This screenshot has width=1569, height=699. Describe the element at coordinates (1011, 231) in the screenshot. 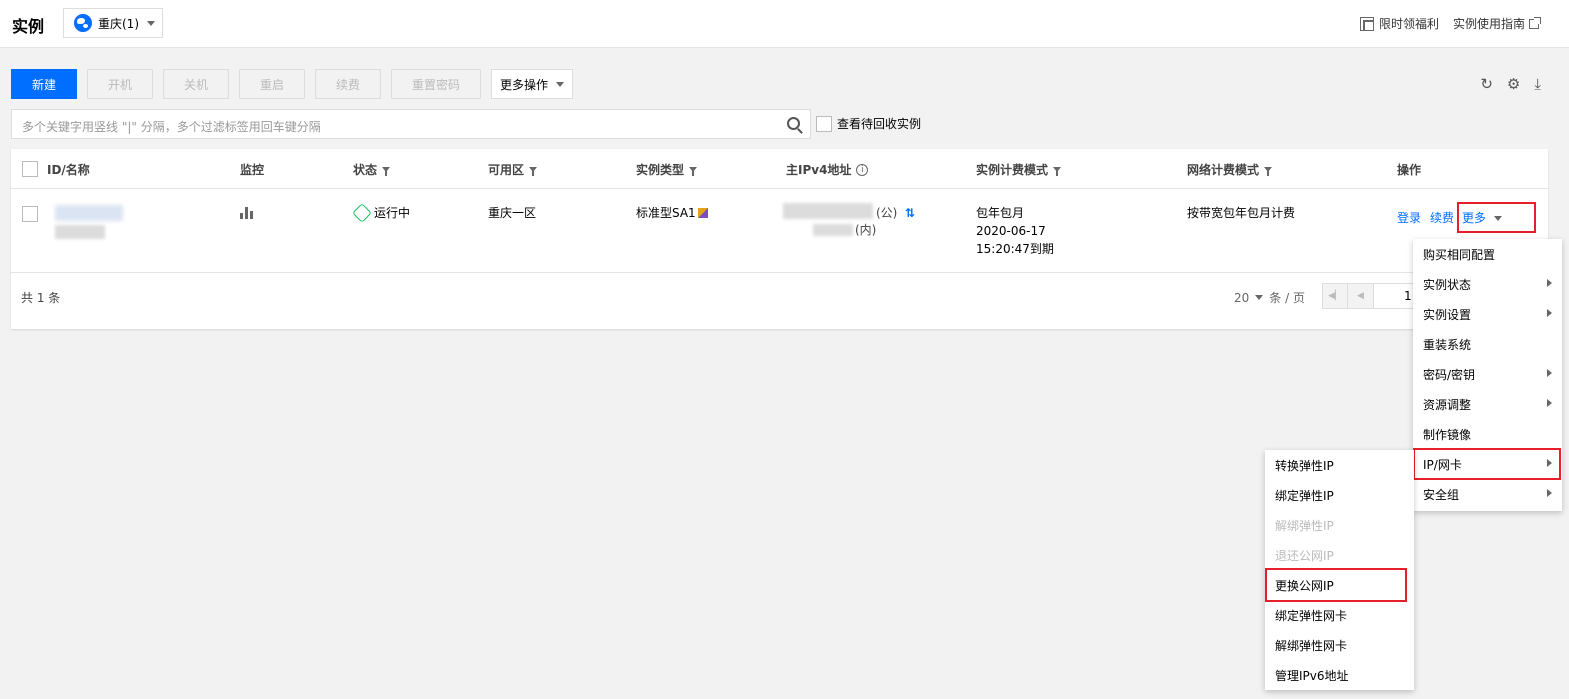

I see `billing-mode-line2: 2020-06-17` at that location.